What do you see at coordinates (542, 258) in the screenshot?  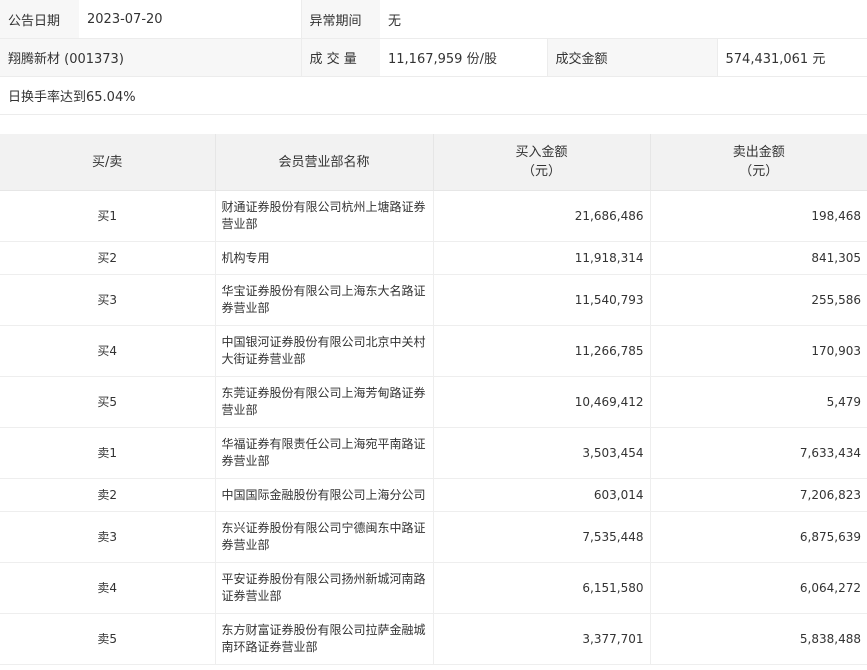 I see `row-buy-amount: 11,918,314` at bounding box center [542, 258].